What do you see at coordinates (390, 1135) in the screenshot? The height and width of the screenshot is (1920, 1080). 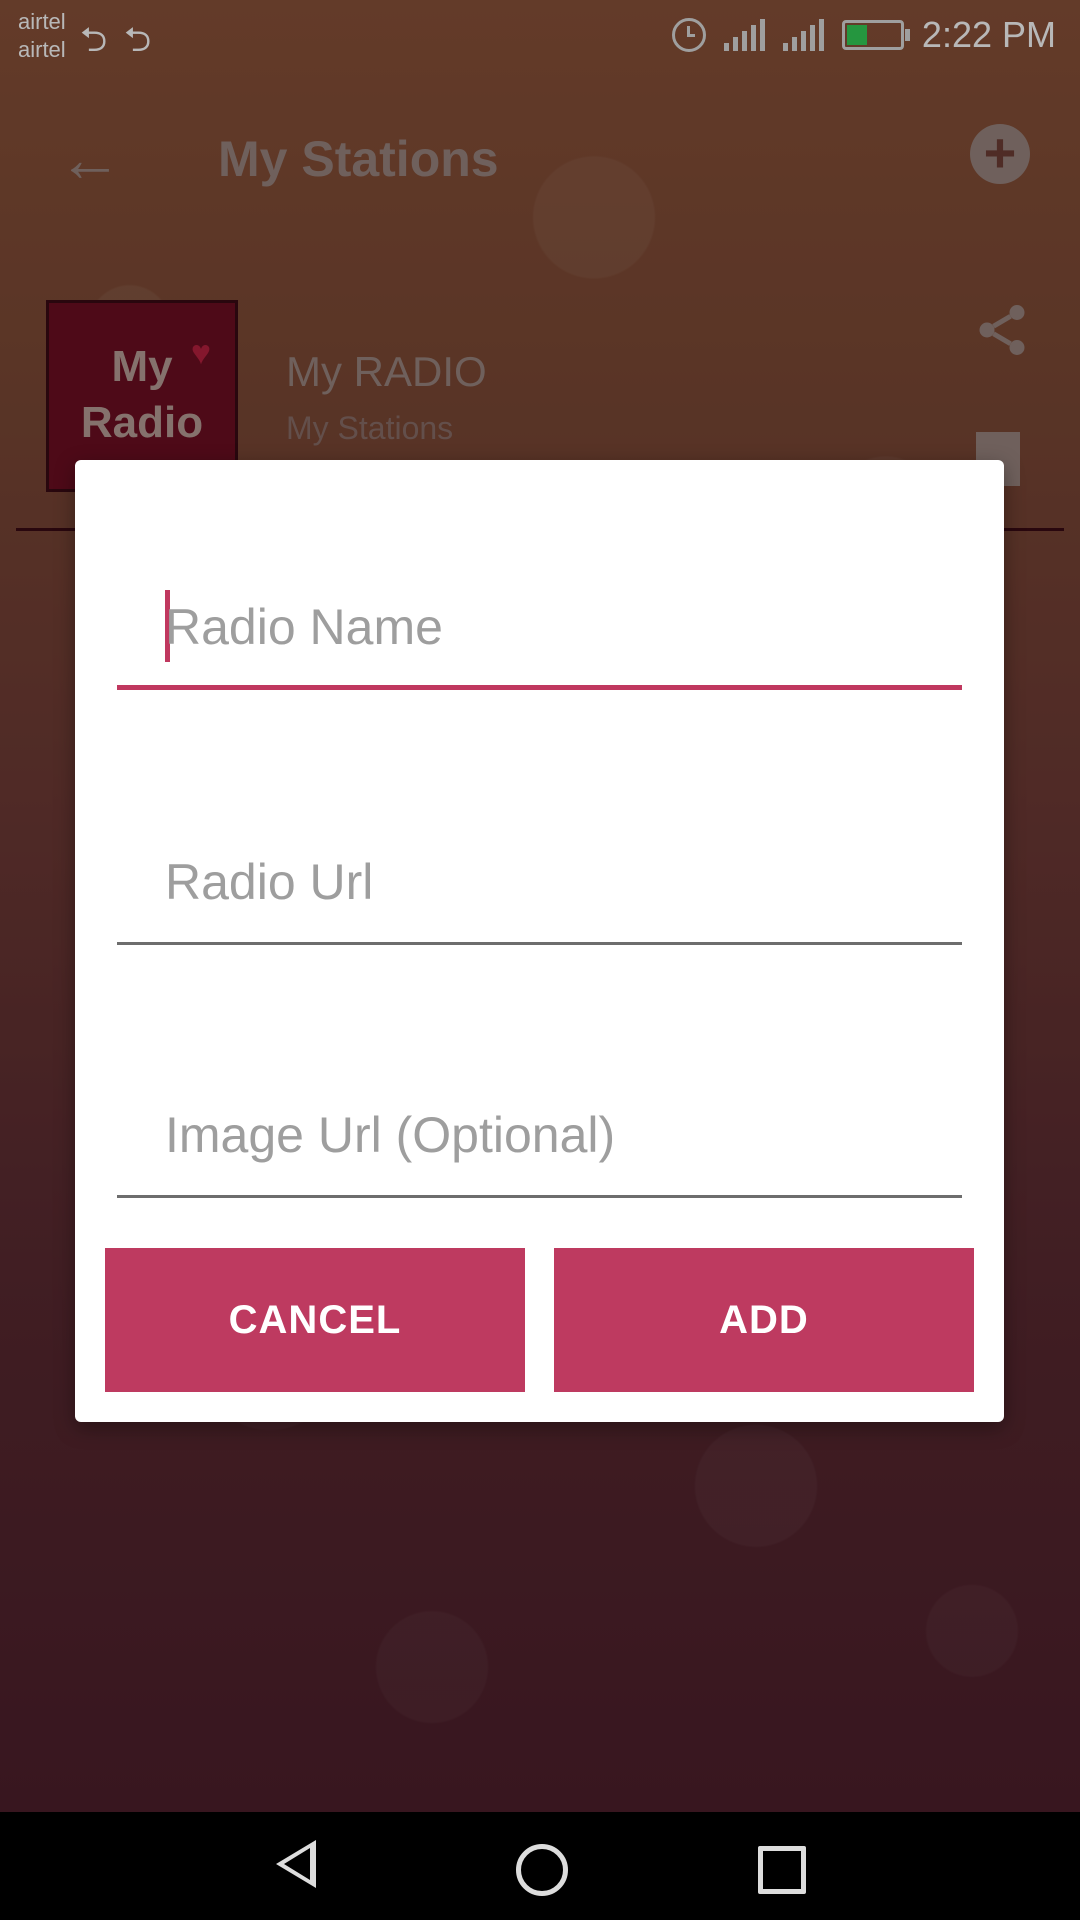 I see `image-url-placeholder: Image Url (Optional)` at bounding box center [390, 1135].